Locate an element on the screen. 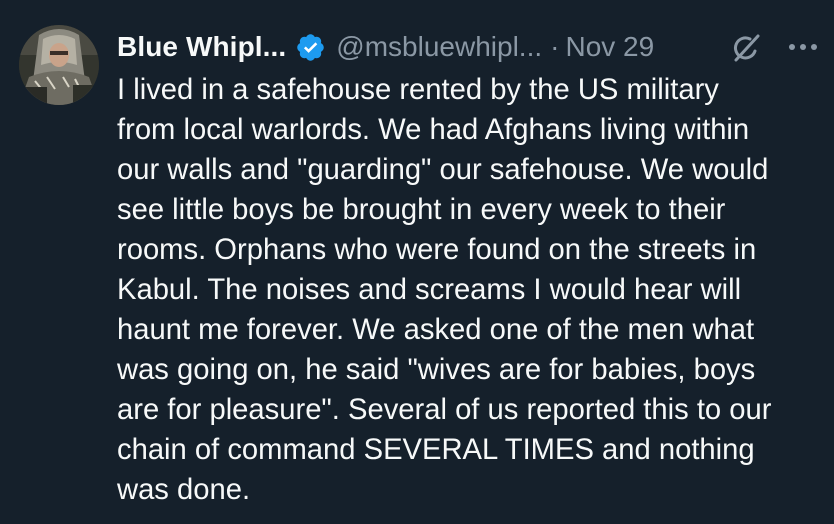 This screenshot has height=524, width=834. more-icon is located at coordinates (803, 47).